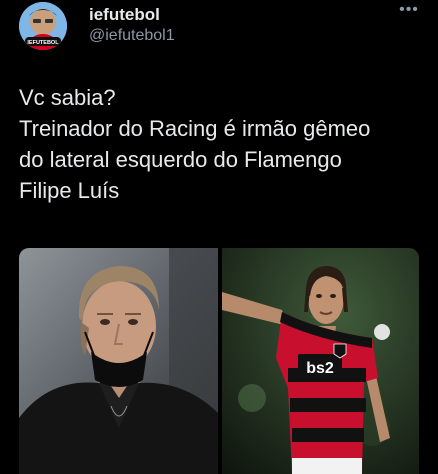 The image size is (438, 474). What do you see at coordinates (132, 36) in the screenshot?
I see `handle: @iefutebol1` at bounding box center [132, 36].